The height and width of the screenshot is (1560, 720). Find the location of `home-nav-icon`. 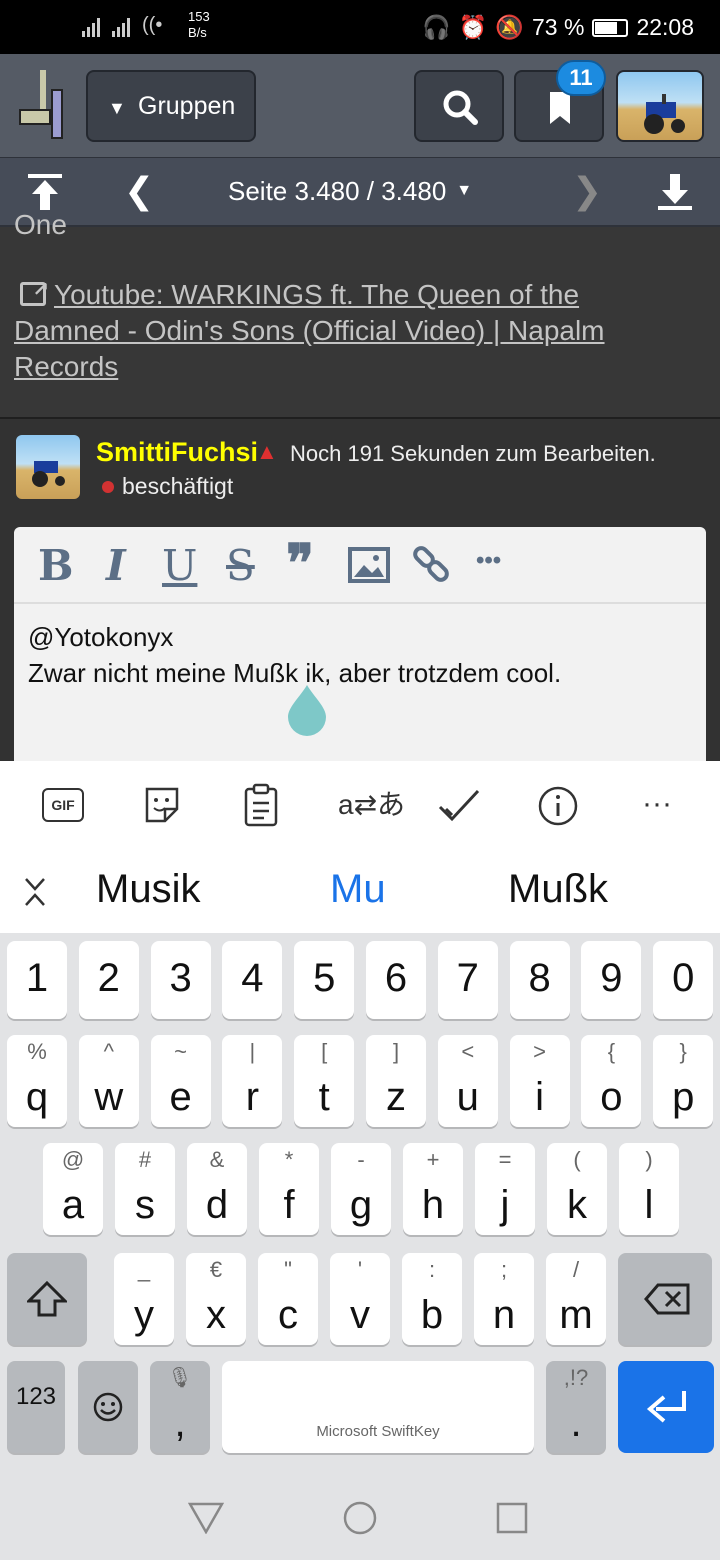

home-nav-icon is located at coordinates (360, 1518).